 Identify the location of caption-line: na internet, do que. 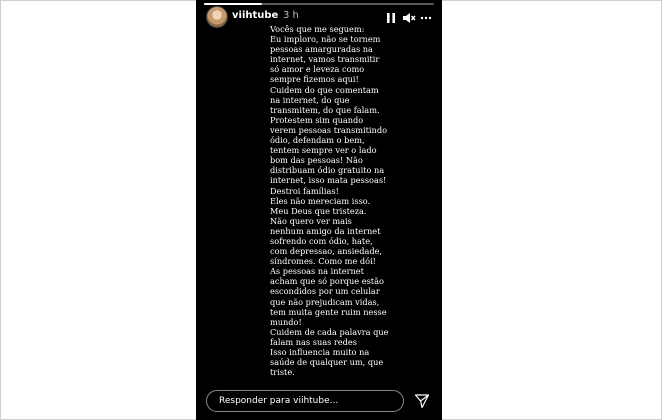
(310, 99).